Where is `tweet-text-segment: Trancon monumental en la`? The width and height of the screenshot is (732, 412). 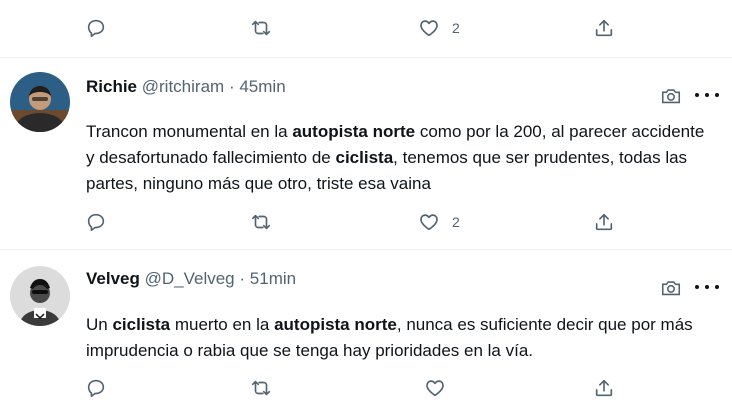 tweet-text-segment: Trancon monumental en la is located at coordinates (189, 131).